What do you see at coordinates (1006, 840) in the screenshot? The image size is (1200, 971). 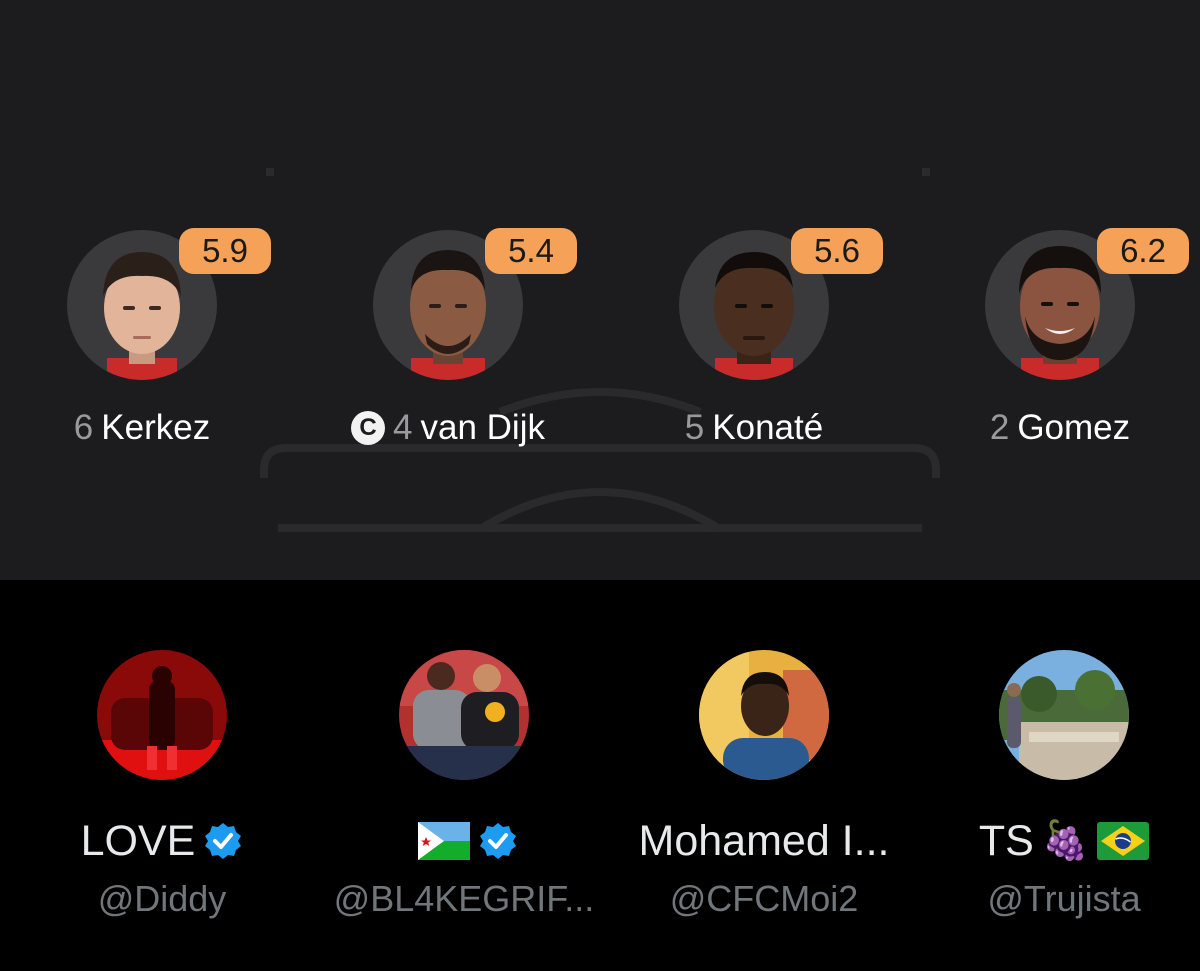 I see `account-name-text: TS` at bounding box center [1006, 840].